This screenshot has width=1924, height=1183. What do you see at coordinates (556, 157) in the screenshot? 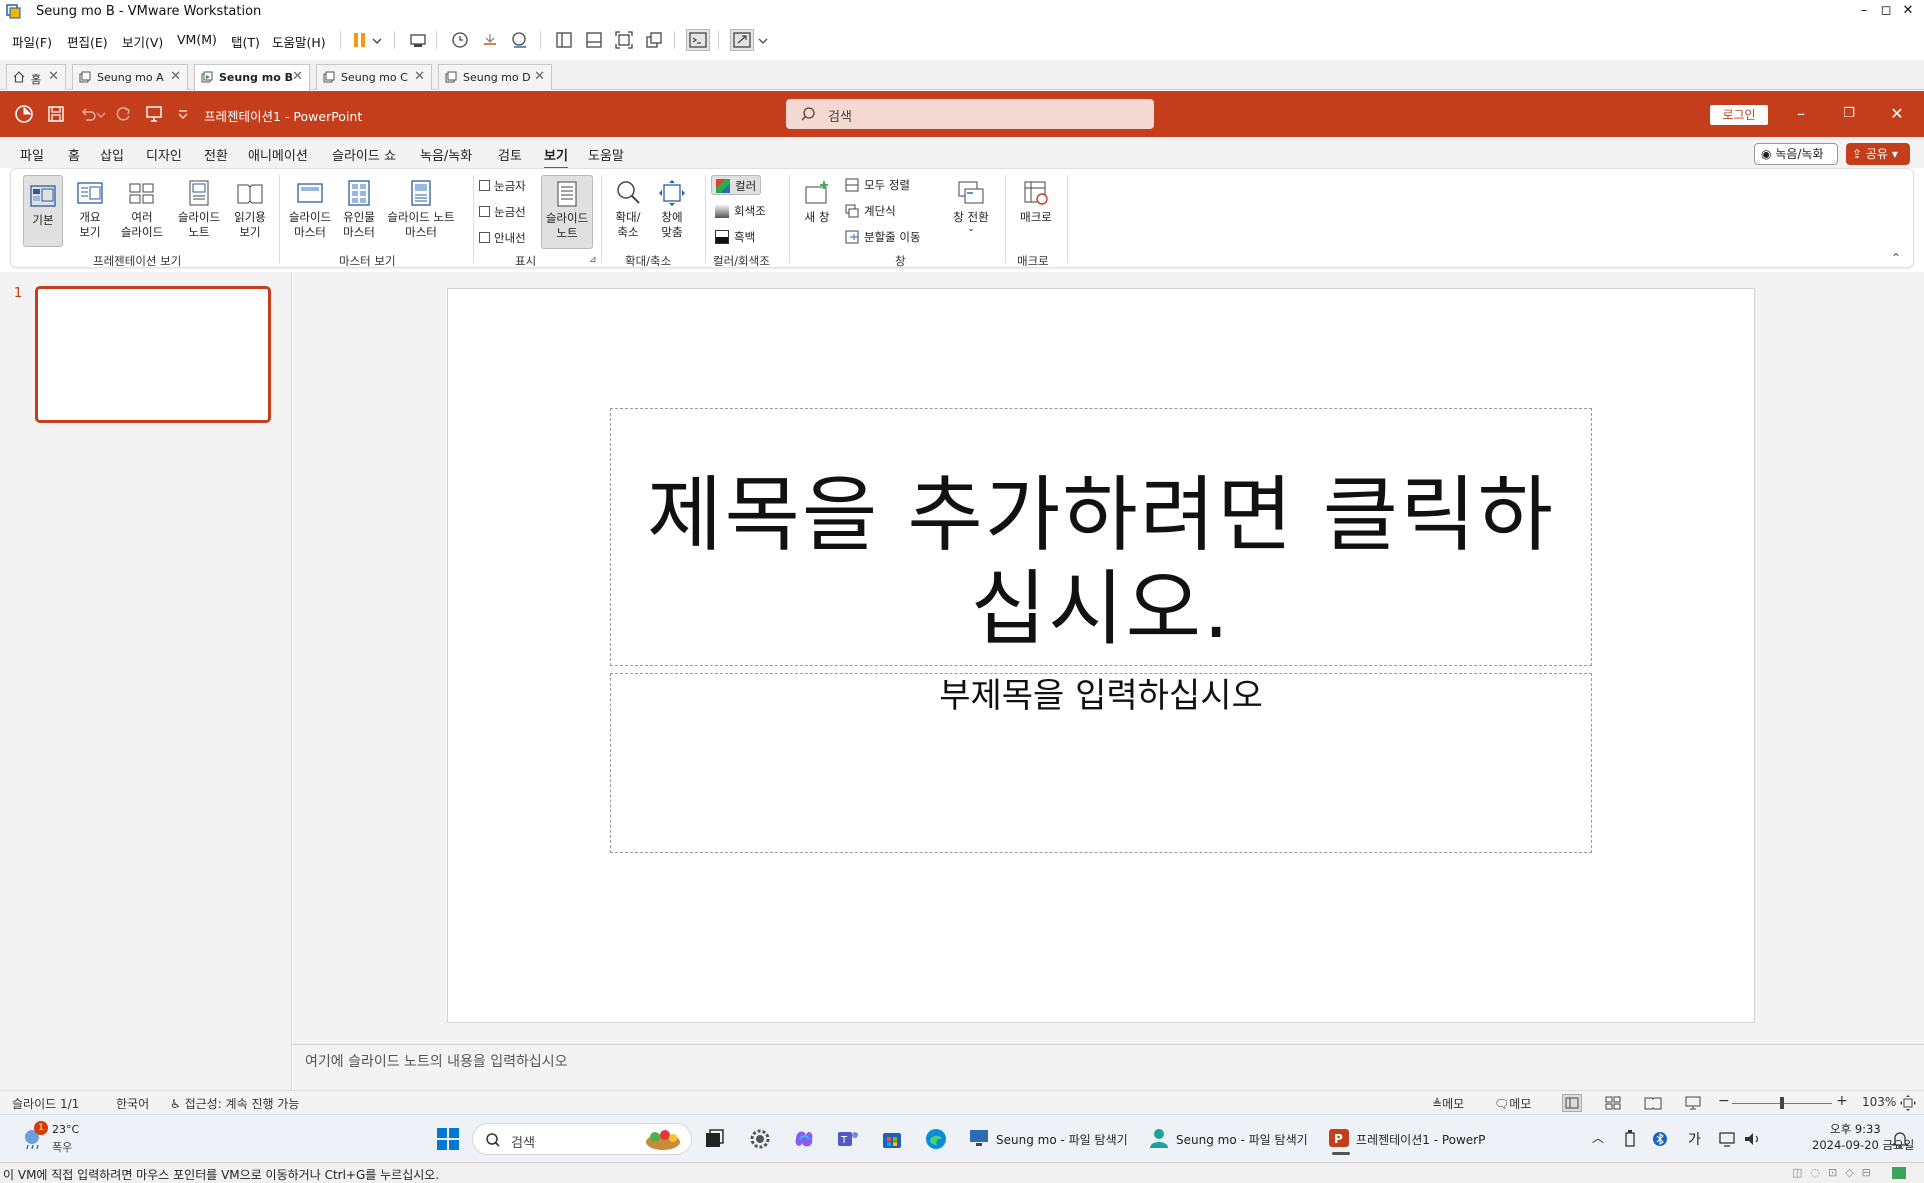
I see `tab-view: 보기` at bounding box center [556, 157].